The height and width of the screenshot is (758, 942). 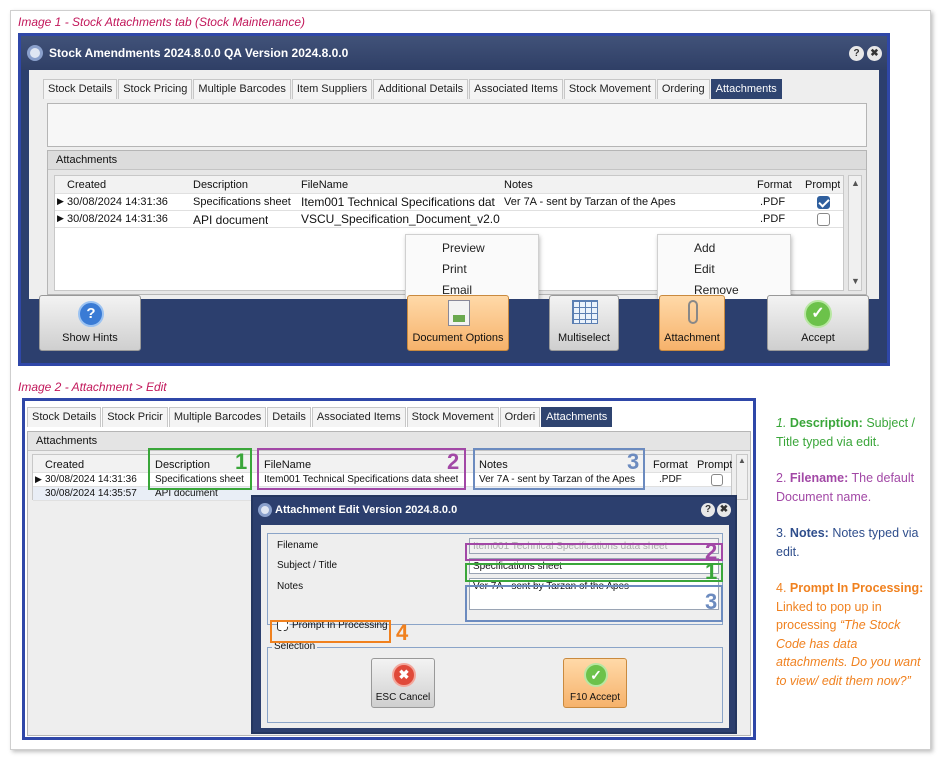 I want to click on cell-description: API document, so click(x=231, y=220).